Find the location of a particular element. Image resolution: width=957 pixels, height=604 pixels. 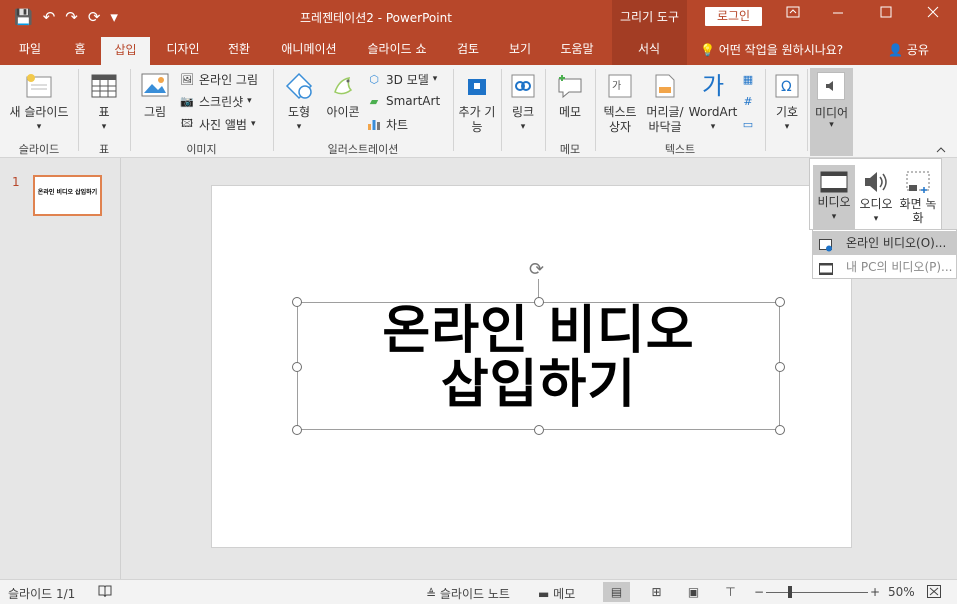

redo-icon: ↷ is located at coordinates (71, 17).